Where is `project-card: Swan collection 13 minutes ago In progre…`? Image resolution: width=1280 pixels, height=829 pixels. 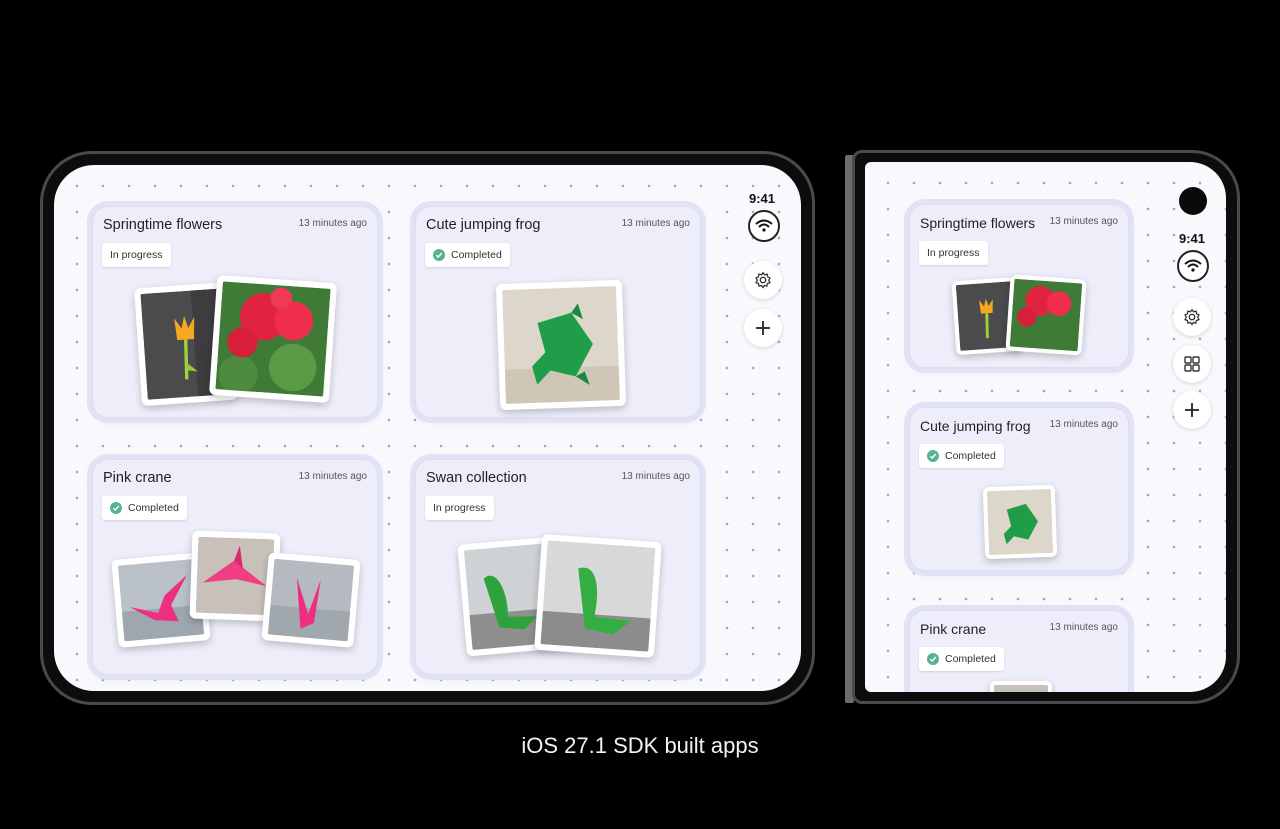
project-card: Swan collection 13 minutes ago In progre… is located at coordinates (558, 567).